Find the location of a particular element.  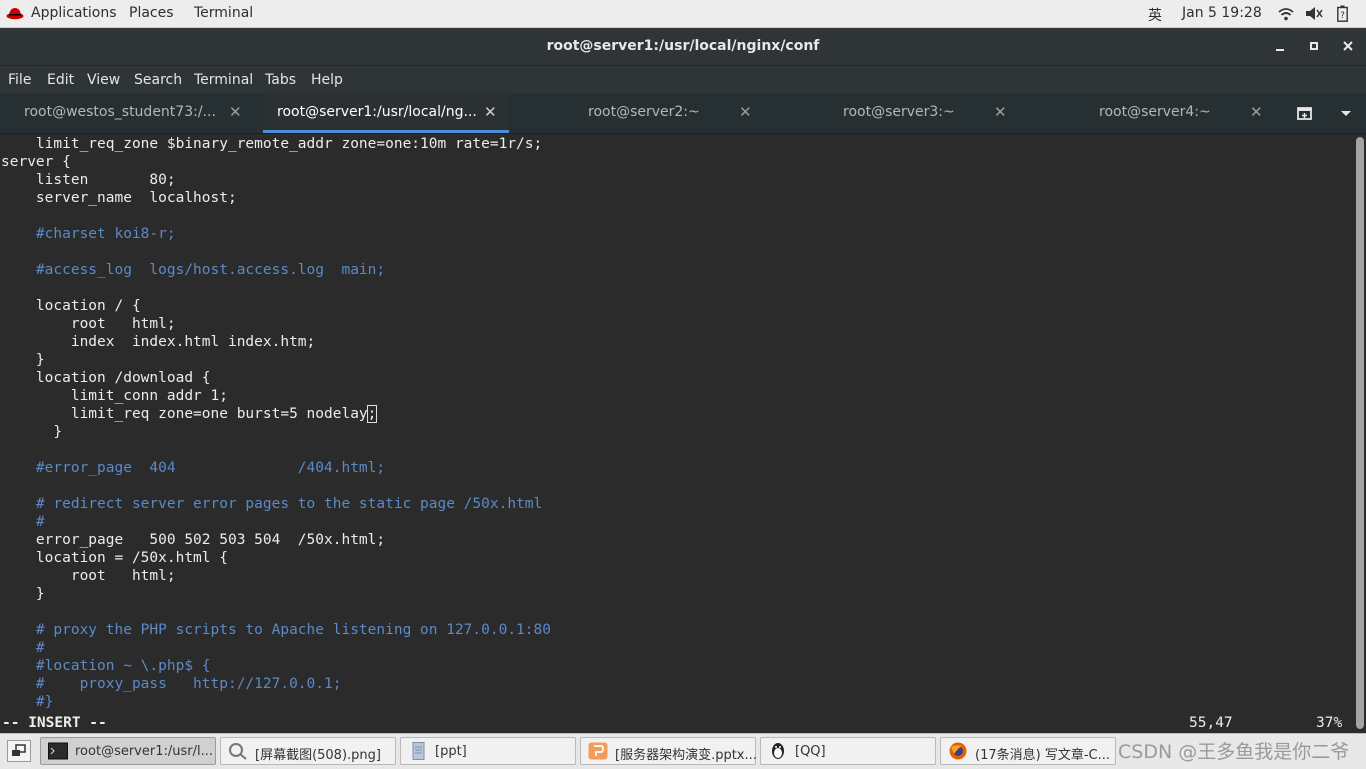

wifi-icon is located at coordinates (1286, 14).